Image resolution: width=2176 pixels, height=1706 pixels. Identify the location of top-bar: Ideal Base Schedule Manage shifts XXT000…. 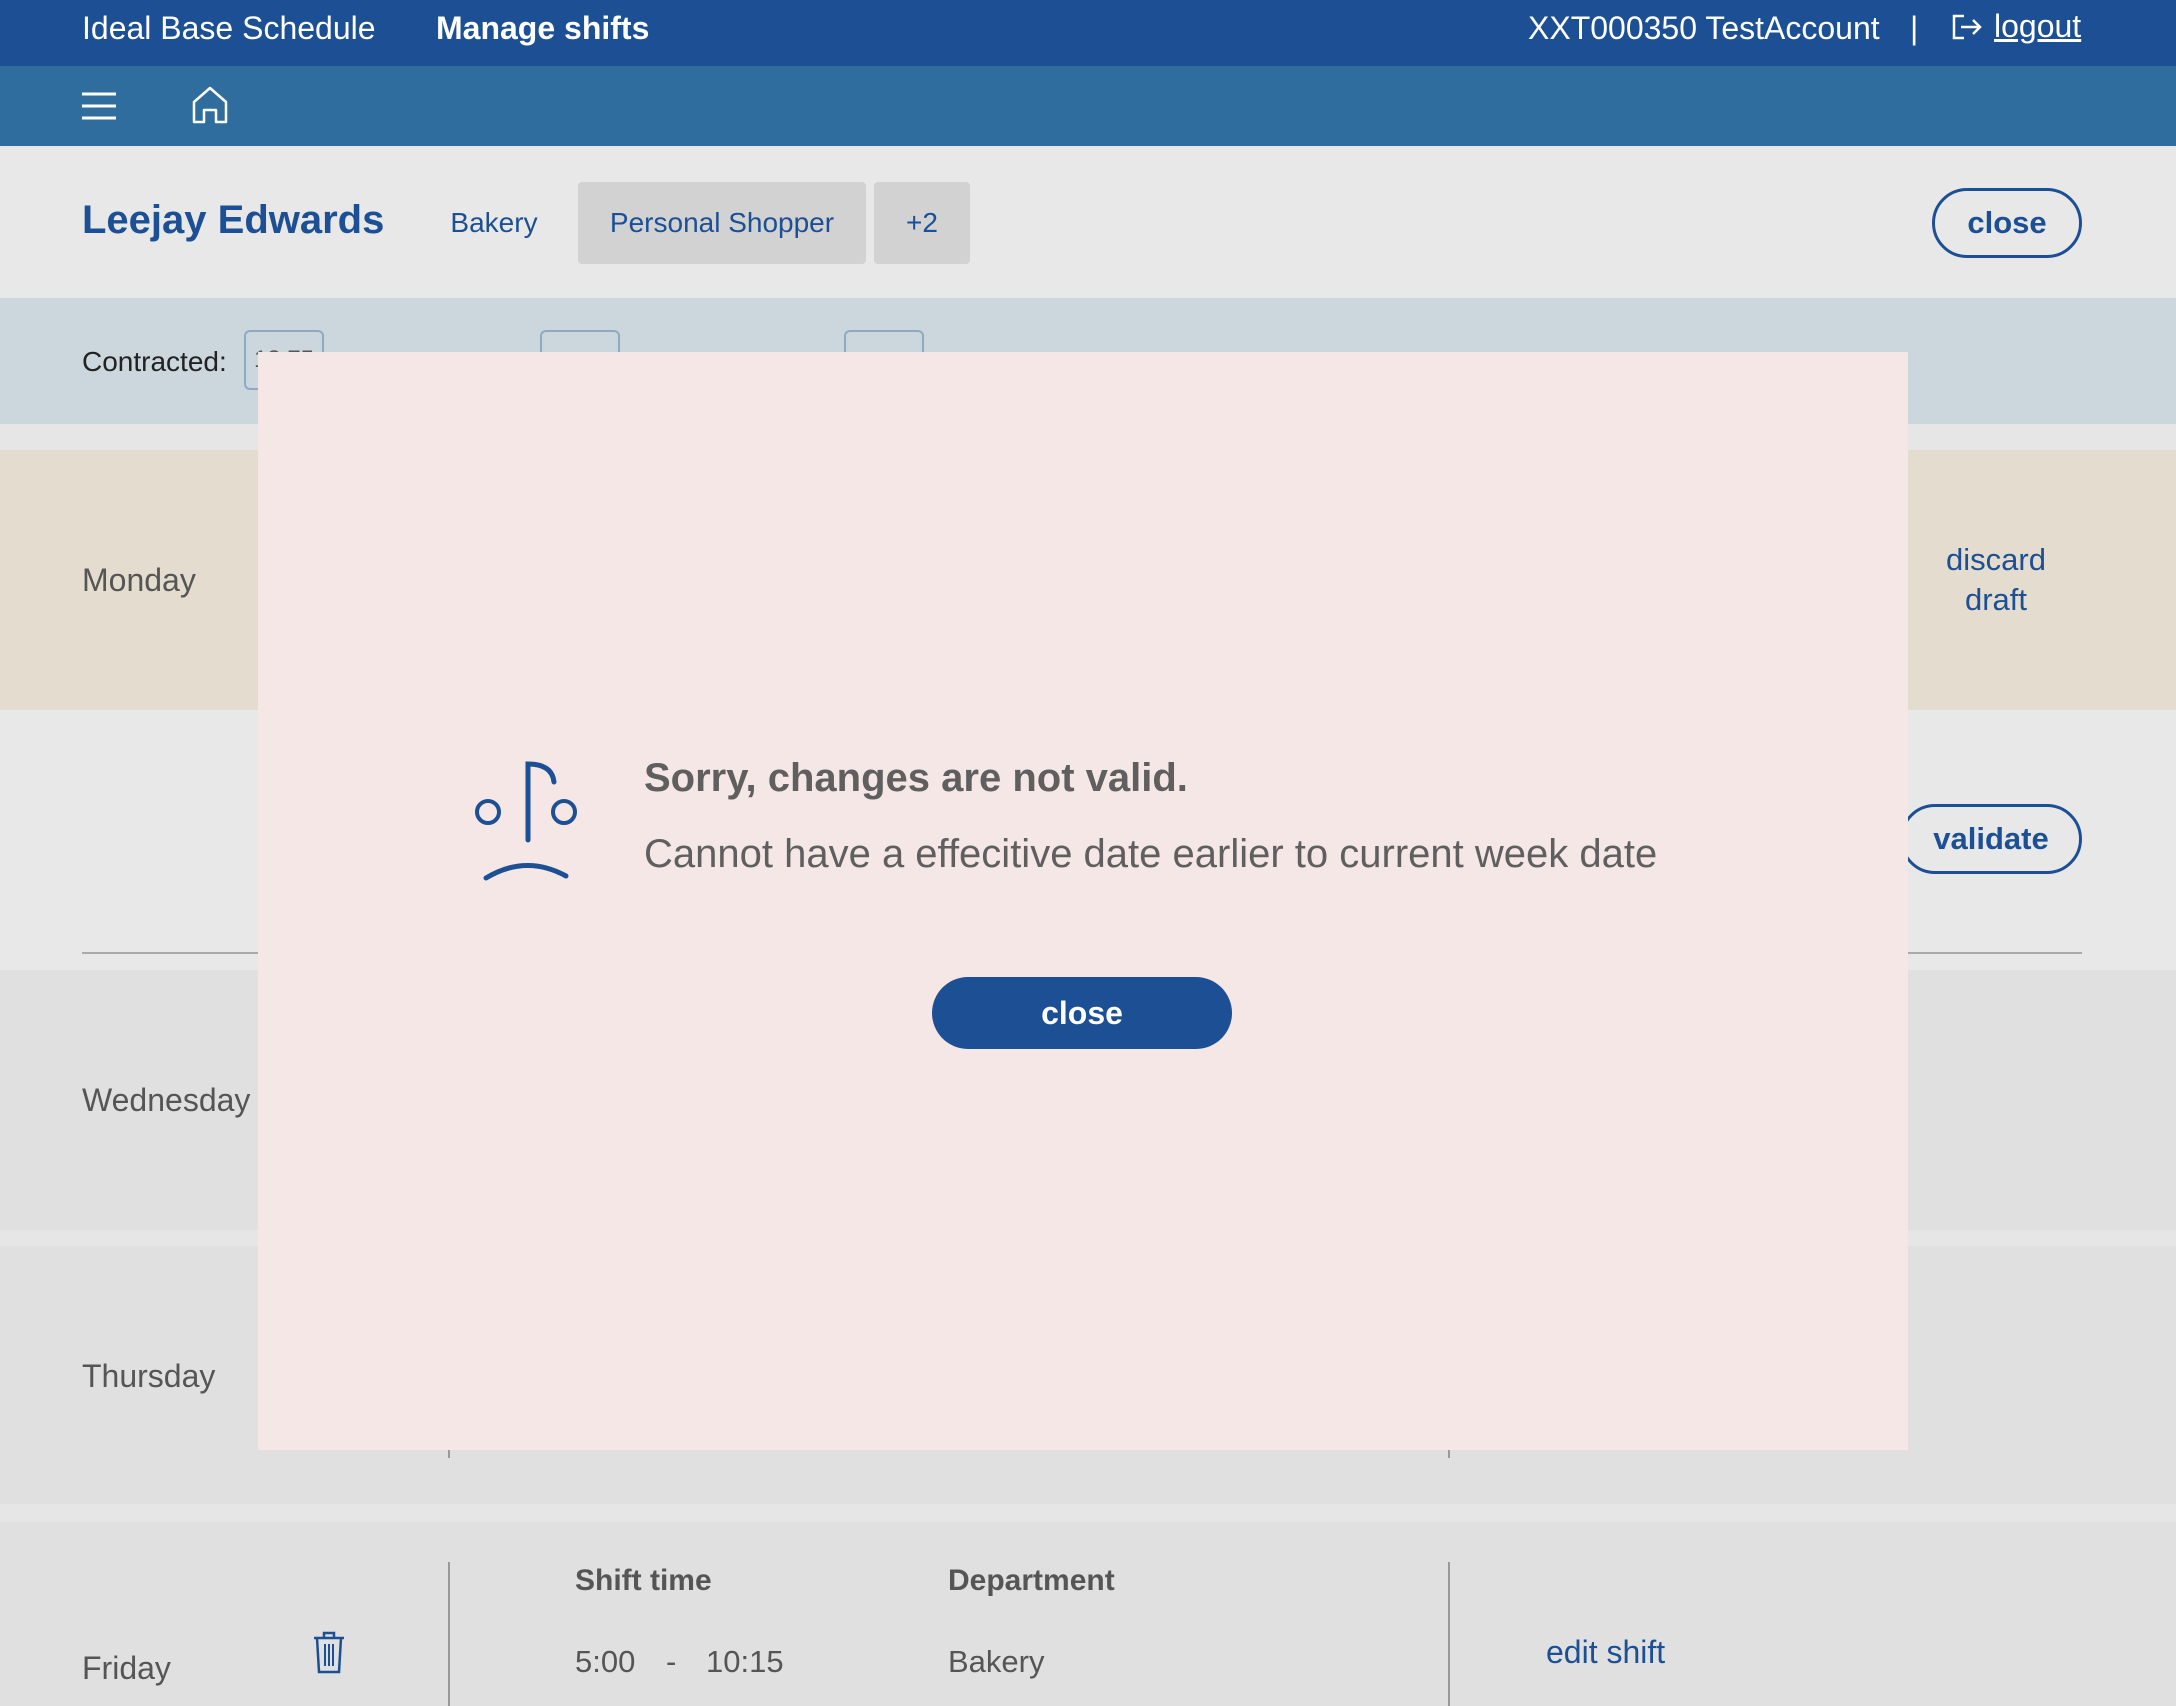
(1088, 33).